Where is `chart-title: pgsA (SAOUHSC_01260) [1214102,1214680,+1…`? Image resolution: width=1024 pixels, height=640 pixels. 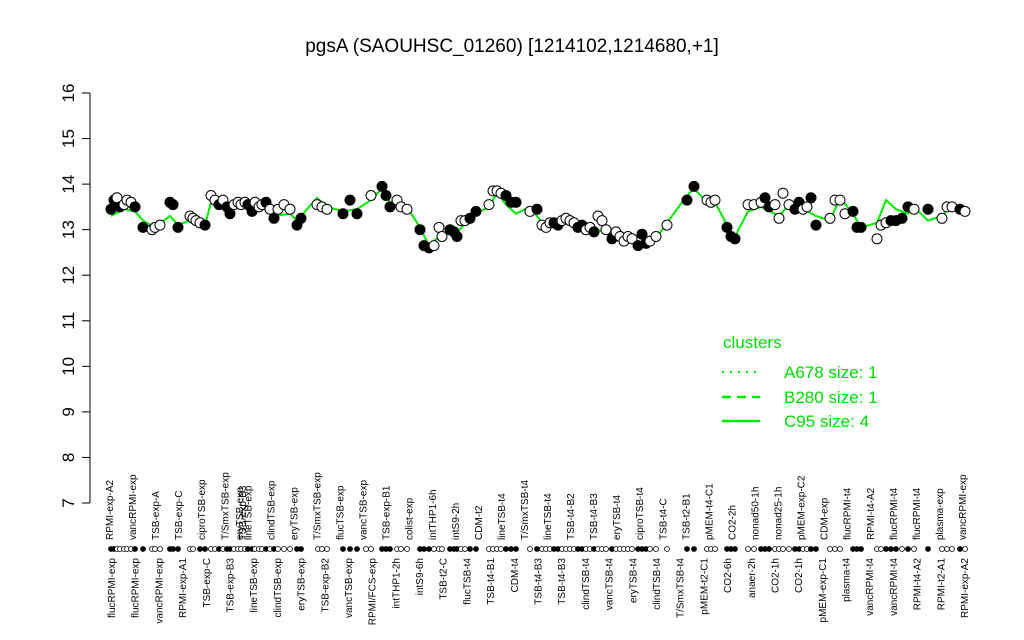
chart-title: pgsA (SAOUHSC_01260) [1214102,1214680,+1… is located at coordinates (512, 46).